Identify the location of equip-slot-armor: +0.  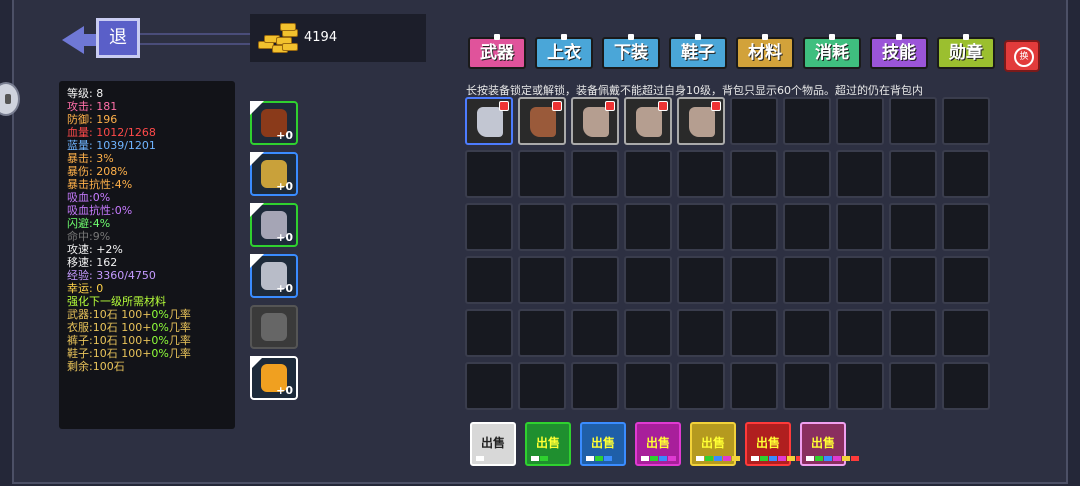
(274, 174).